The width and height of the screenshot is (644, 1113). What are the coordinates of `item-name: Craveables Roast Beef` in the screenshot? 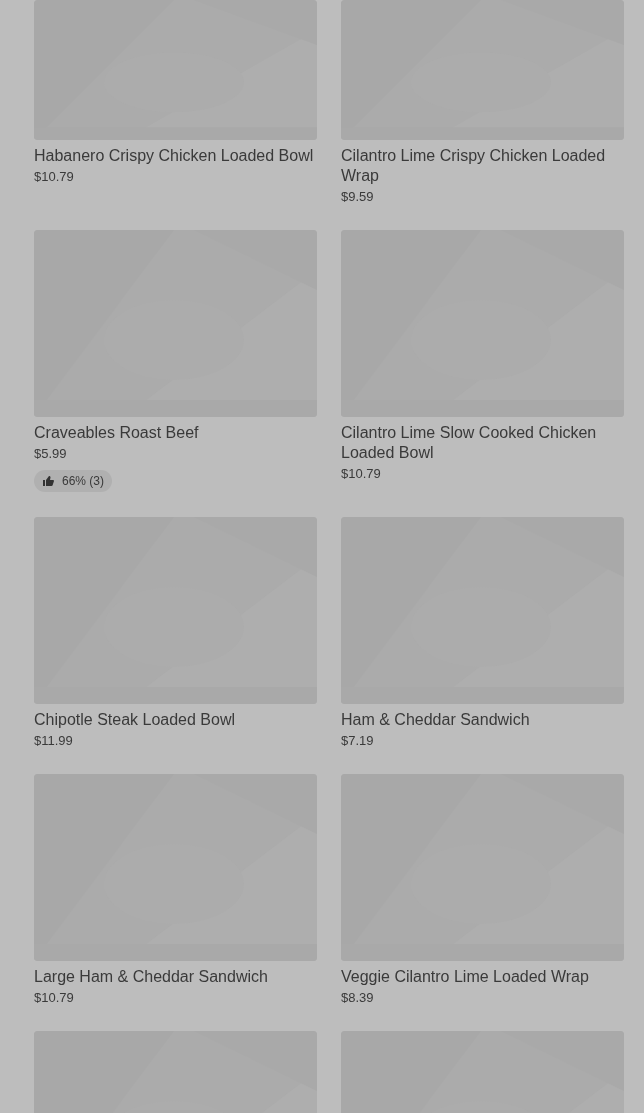 It's located at (175, 433).